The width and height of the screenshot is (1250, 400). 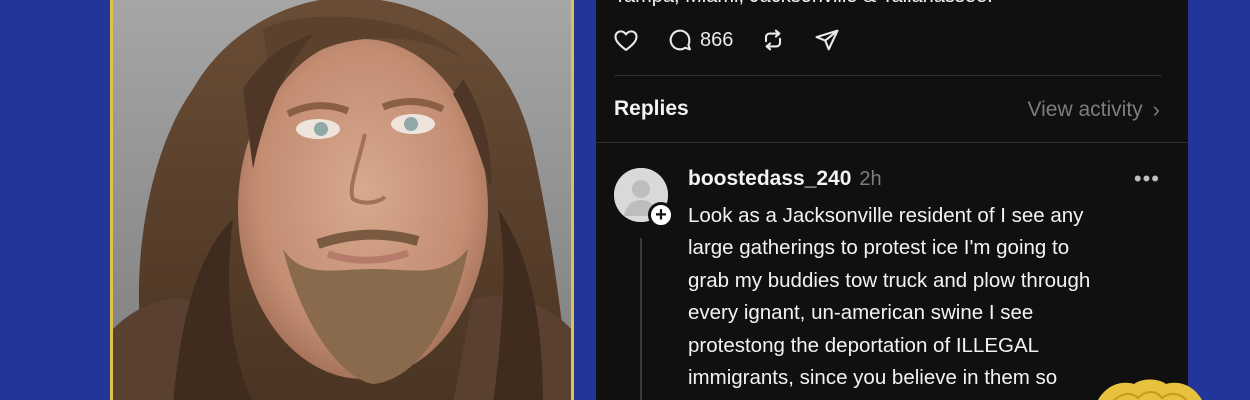 I want to click on replies-heading: Replies, so click(x=651, y=108).